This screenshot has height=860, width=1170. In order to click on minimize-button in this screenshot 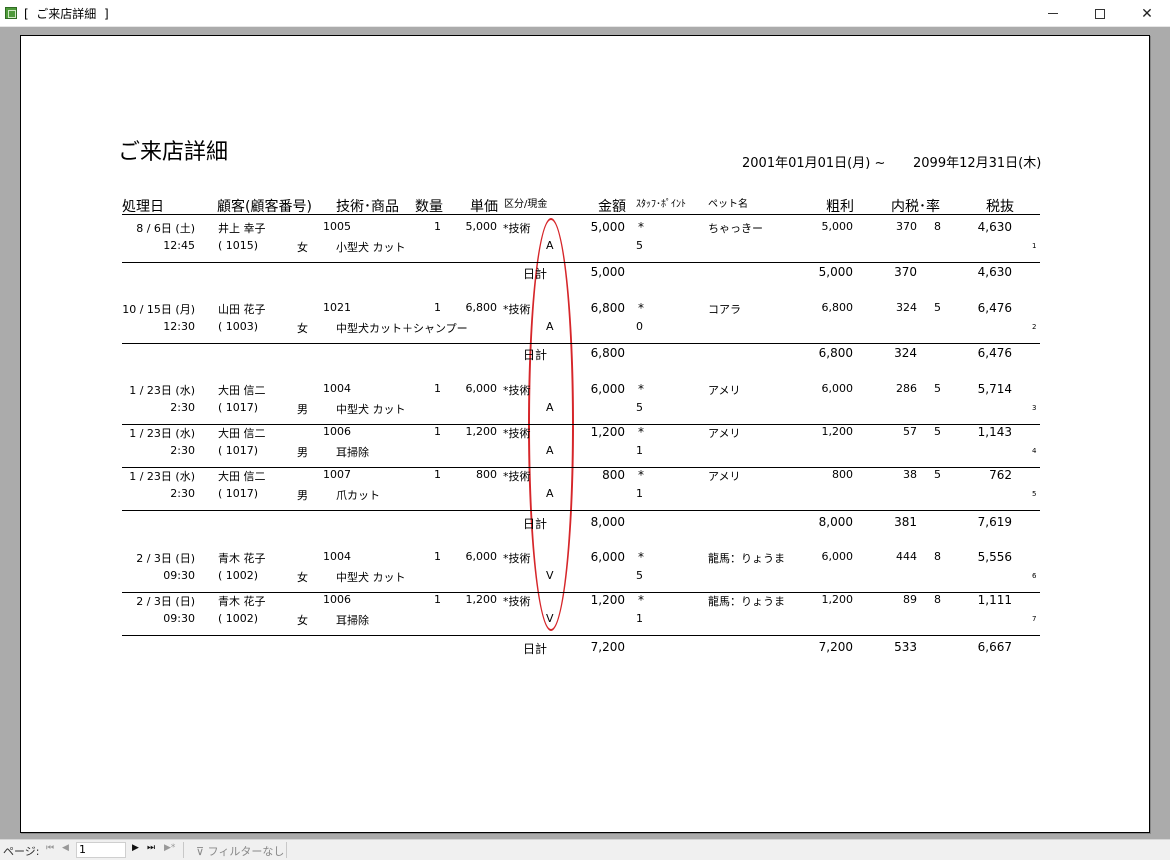, I will do `click(1053, 13)`.